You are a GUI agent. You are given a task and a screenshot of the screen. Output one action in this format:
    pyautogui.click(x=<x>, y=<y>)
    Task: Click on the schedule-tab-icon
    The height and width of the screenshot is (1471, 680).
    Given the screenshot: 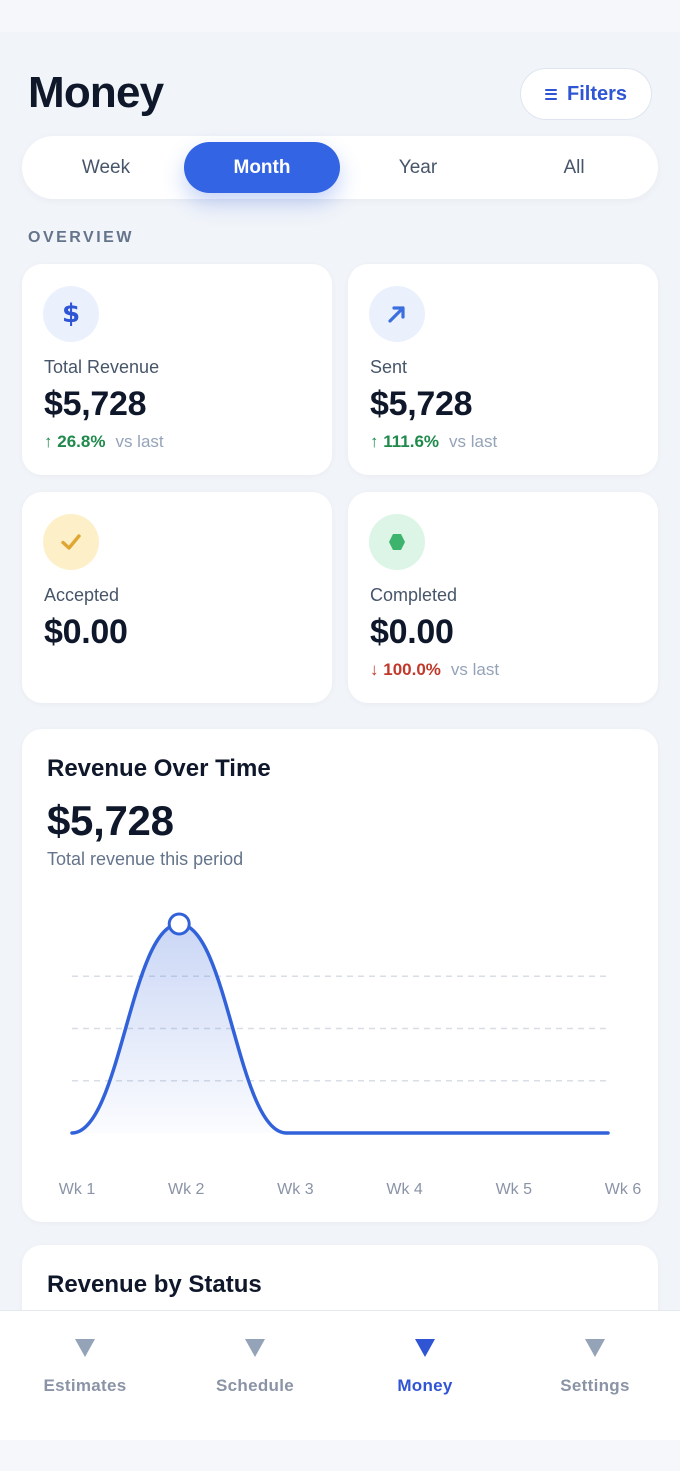 What is the action you would take?
    pyautogui.click(x=255, y=1348)
    